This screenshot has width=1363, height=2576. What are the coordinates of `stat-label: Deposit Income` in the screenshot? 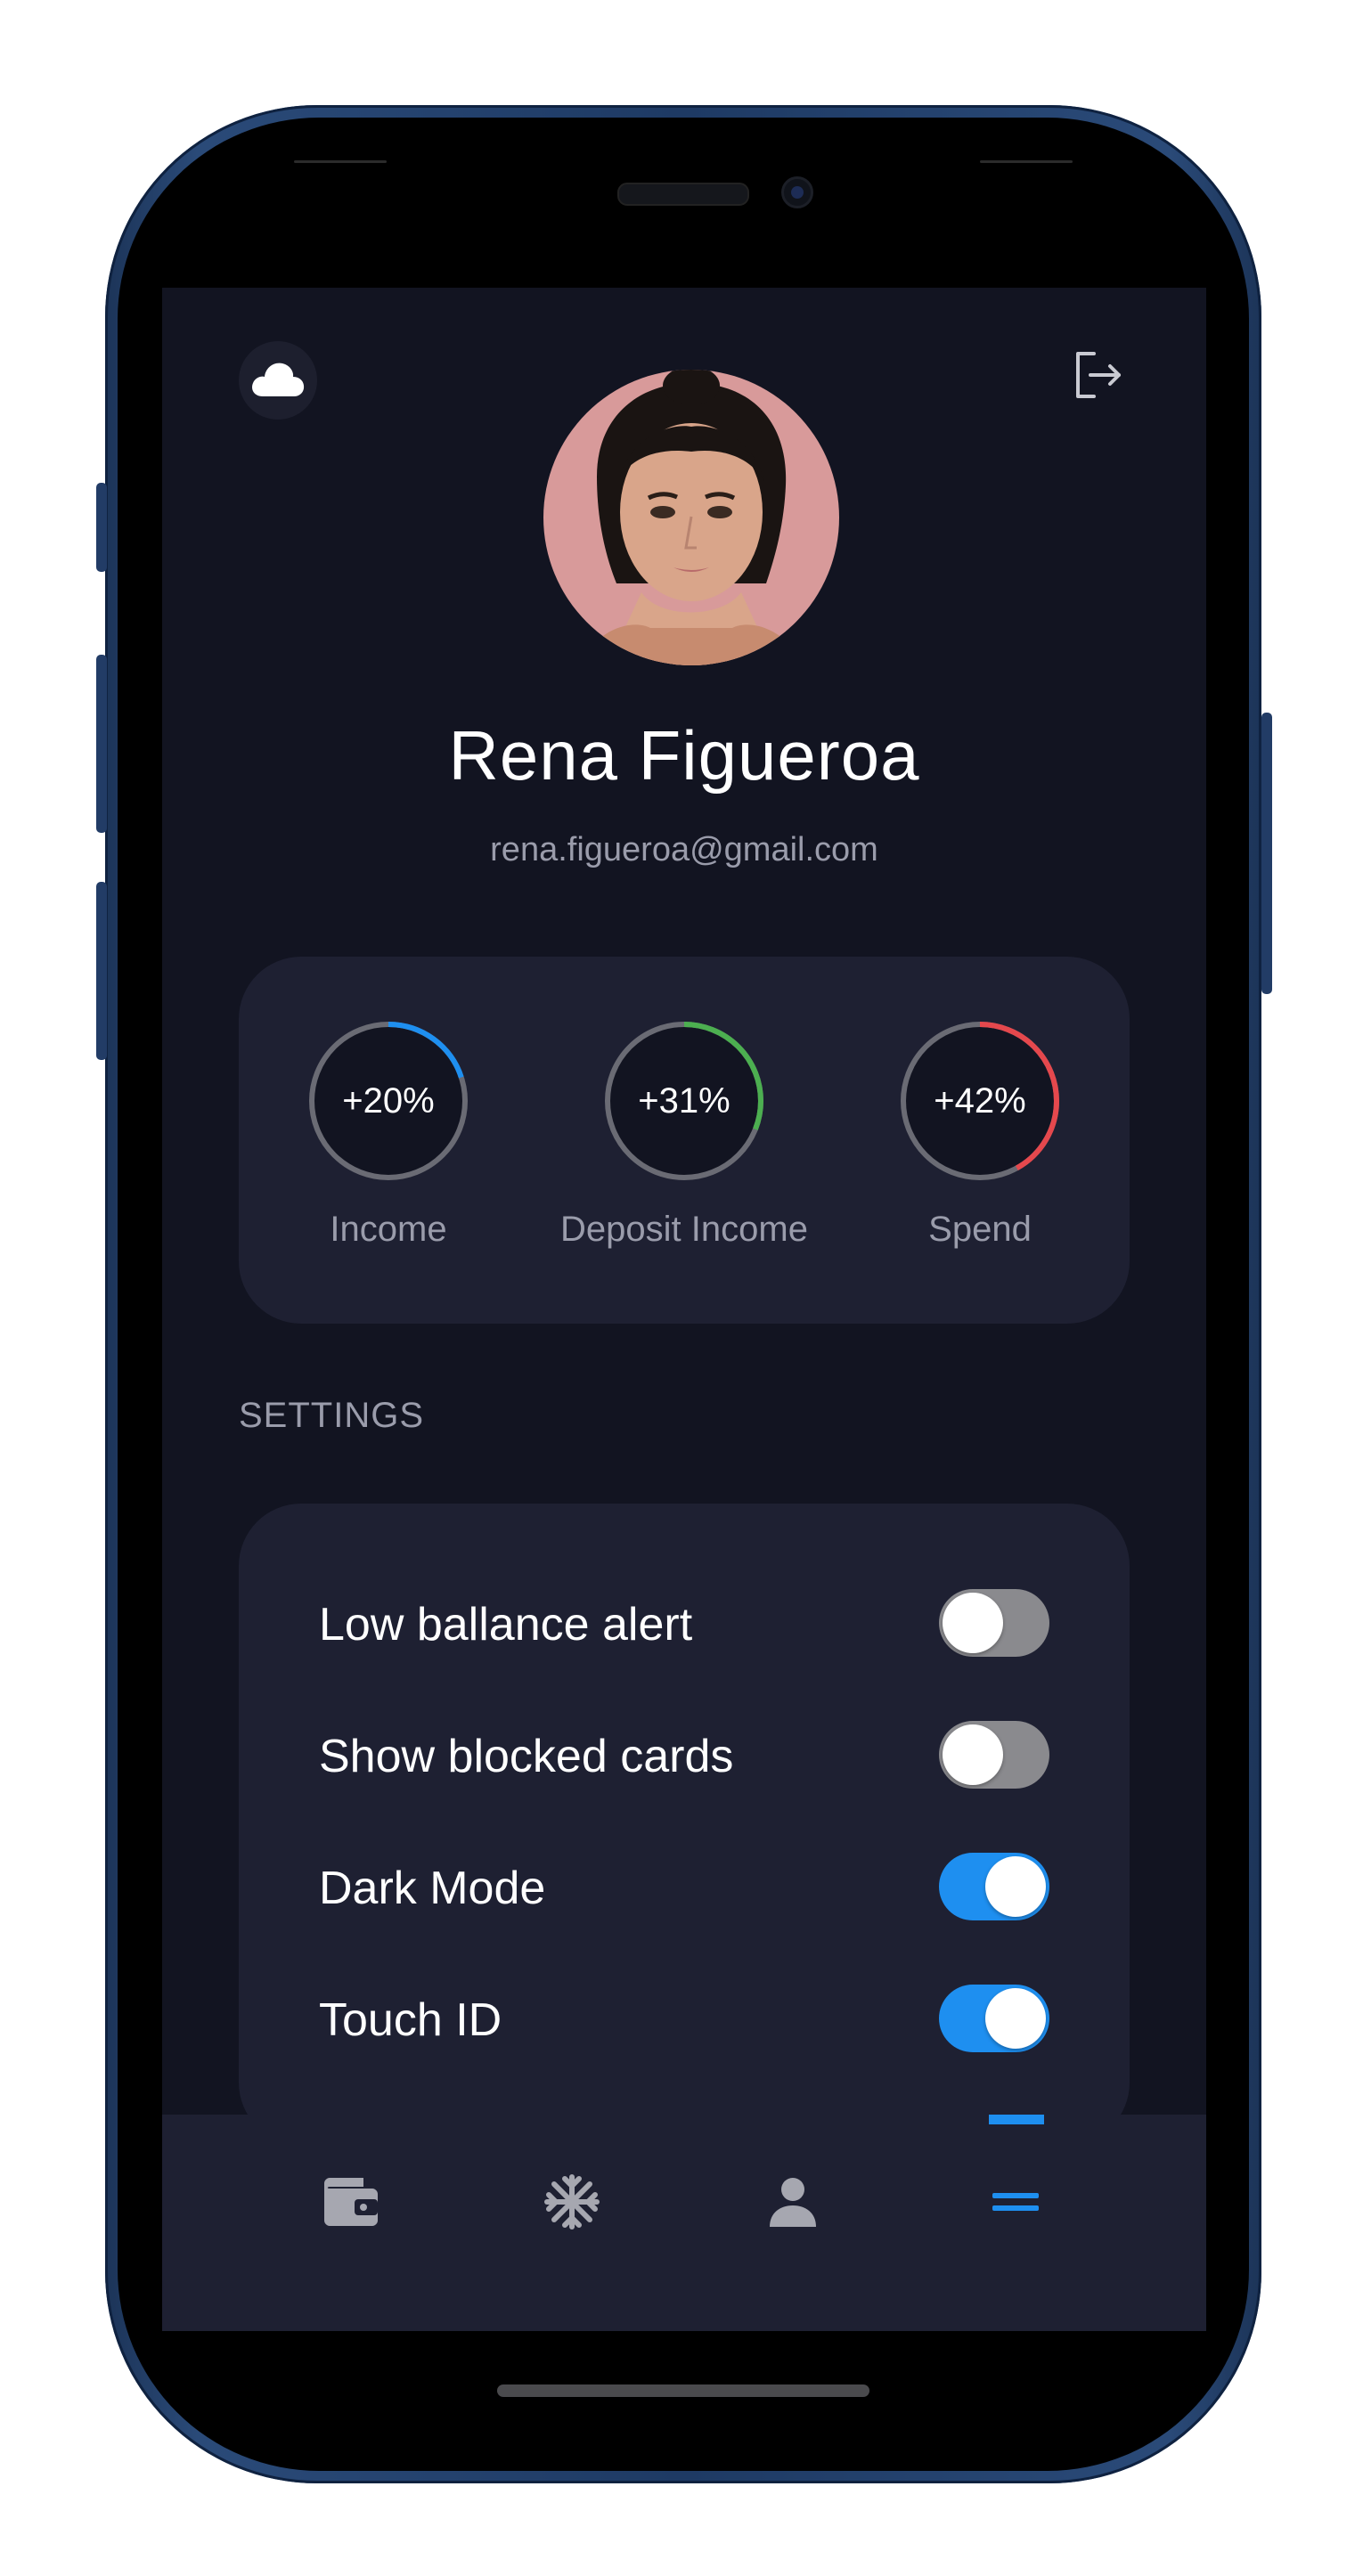 It's located at (684, 1230).